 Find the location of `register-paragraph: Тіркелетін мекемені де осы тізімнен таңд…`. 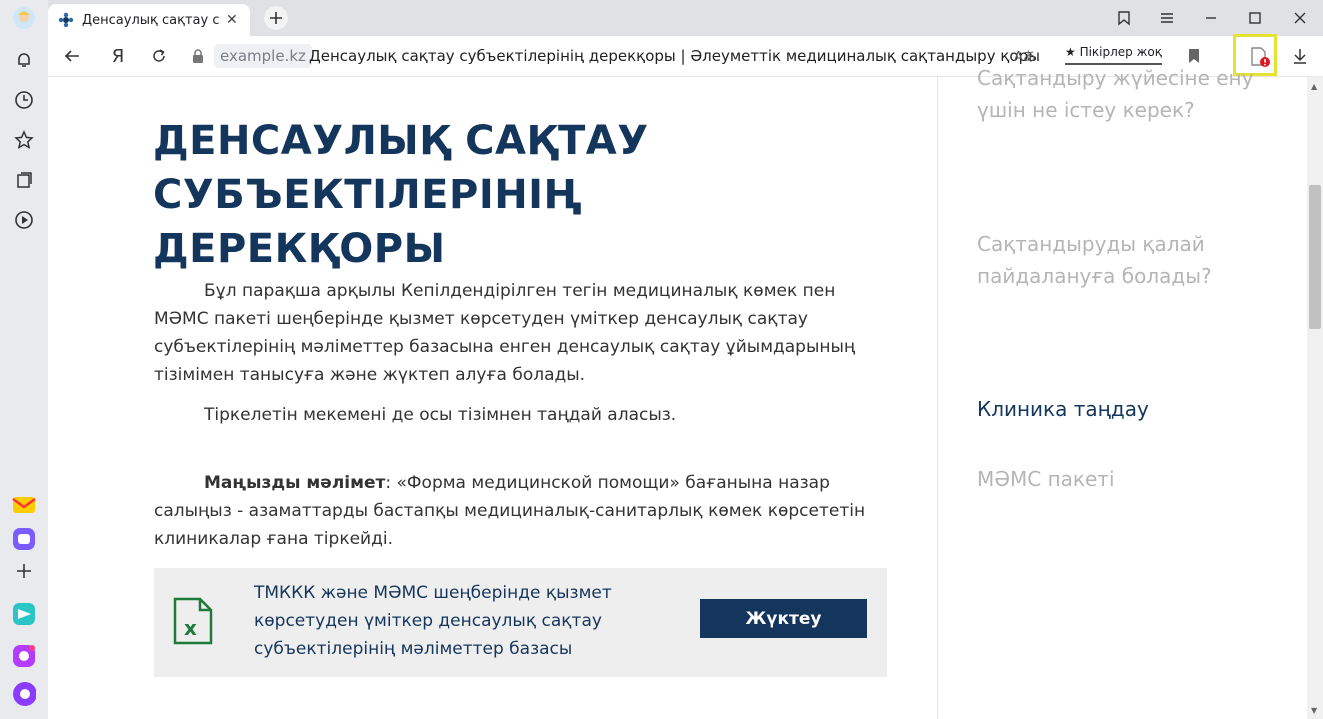

register-paragraph: Тіркелетін мекемені де осы тізімнен таңд… is located at coordinates (440, 415).